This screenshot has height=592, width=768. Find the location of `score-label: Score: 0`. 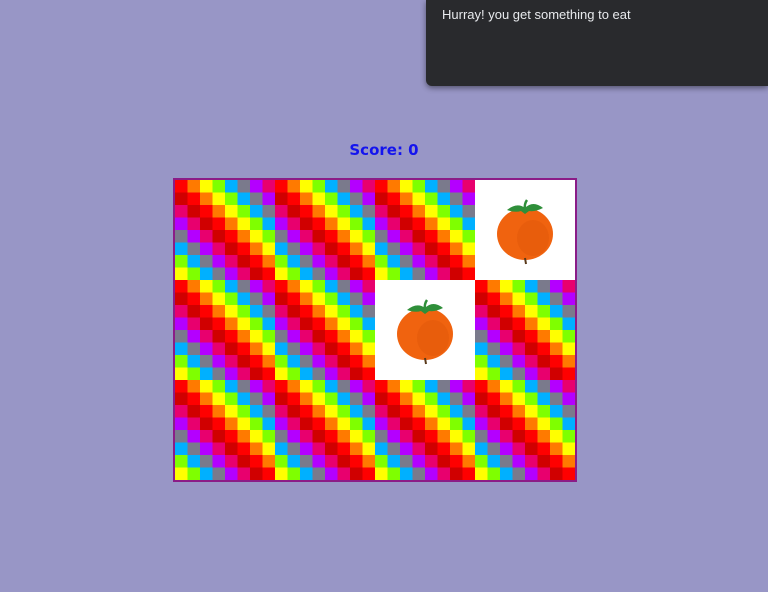

score-label: Score: 0 is located at coordinates (384, 150).